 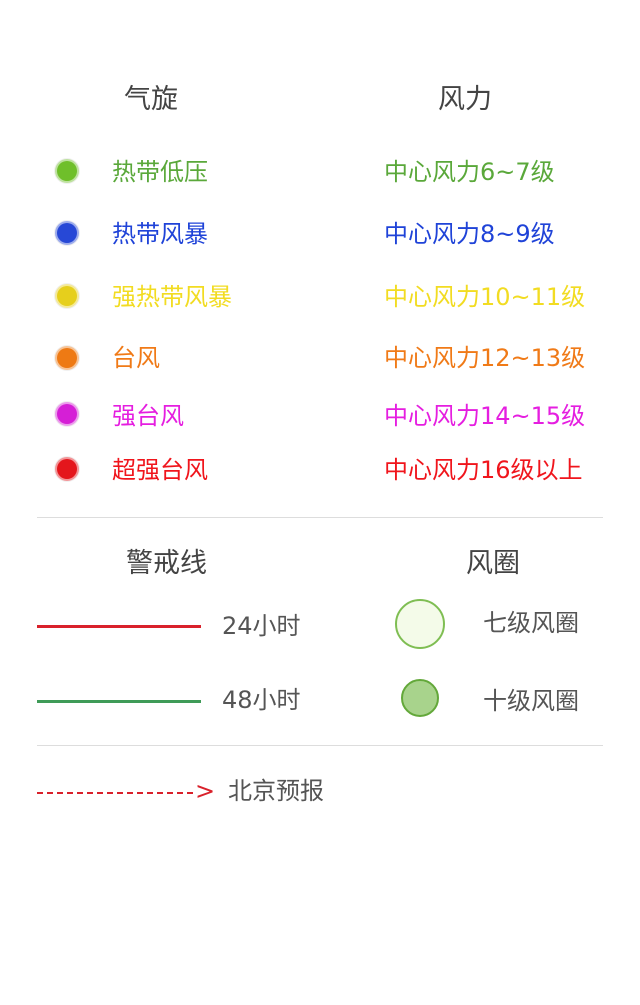 What do you see at coordinates (119, 701) in the screenshot?
I see `warning-line-48h` at bounding box center [119, 701].